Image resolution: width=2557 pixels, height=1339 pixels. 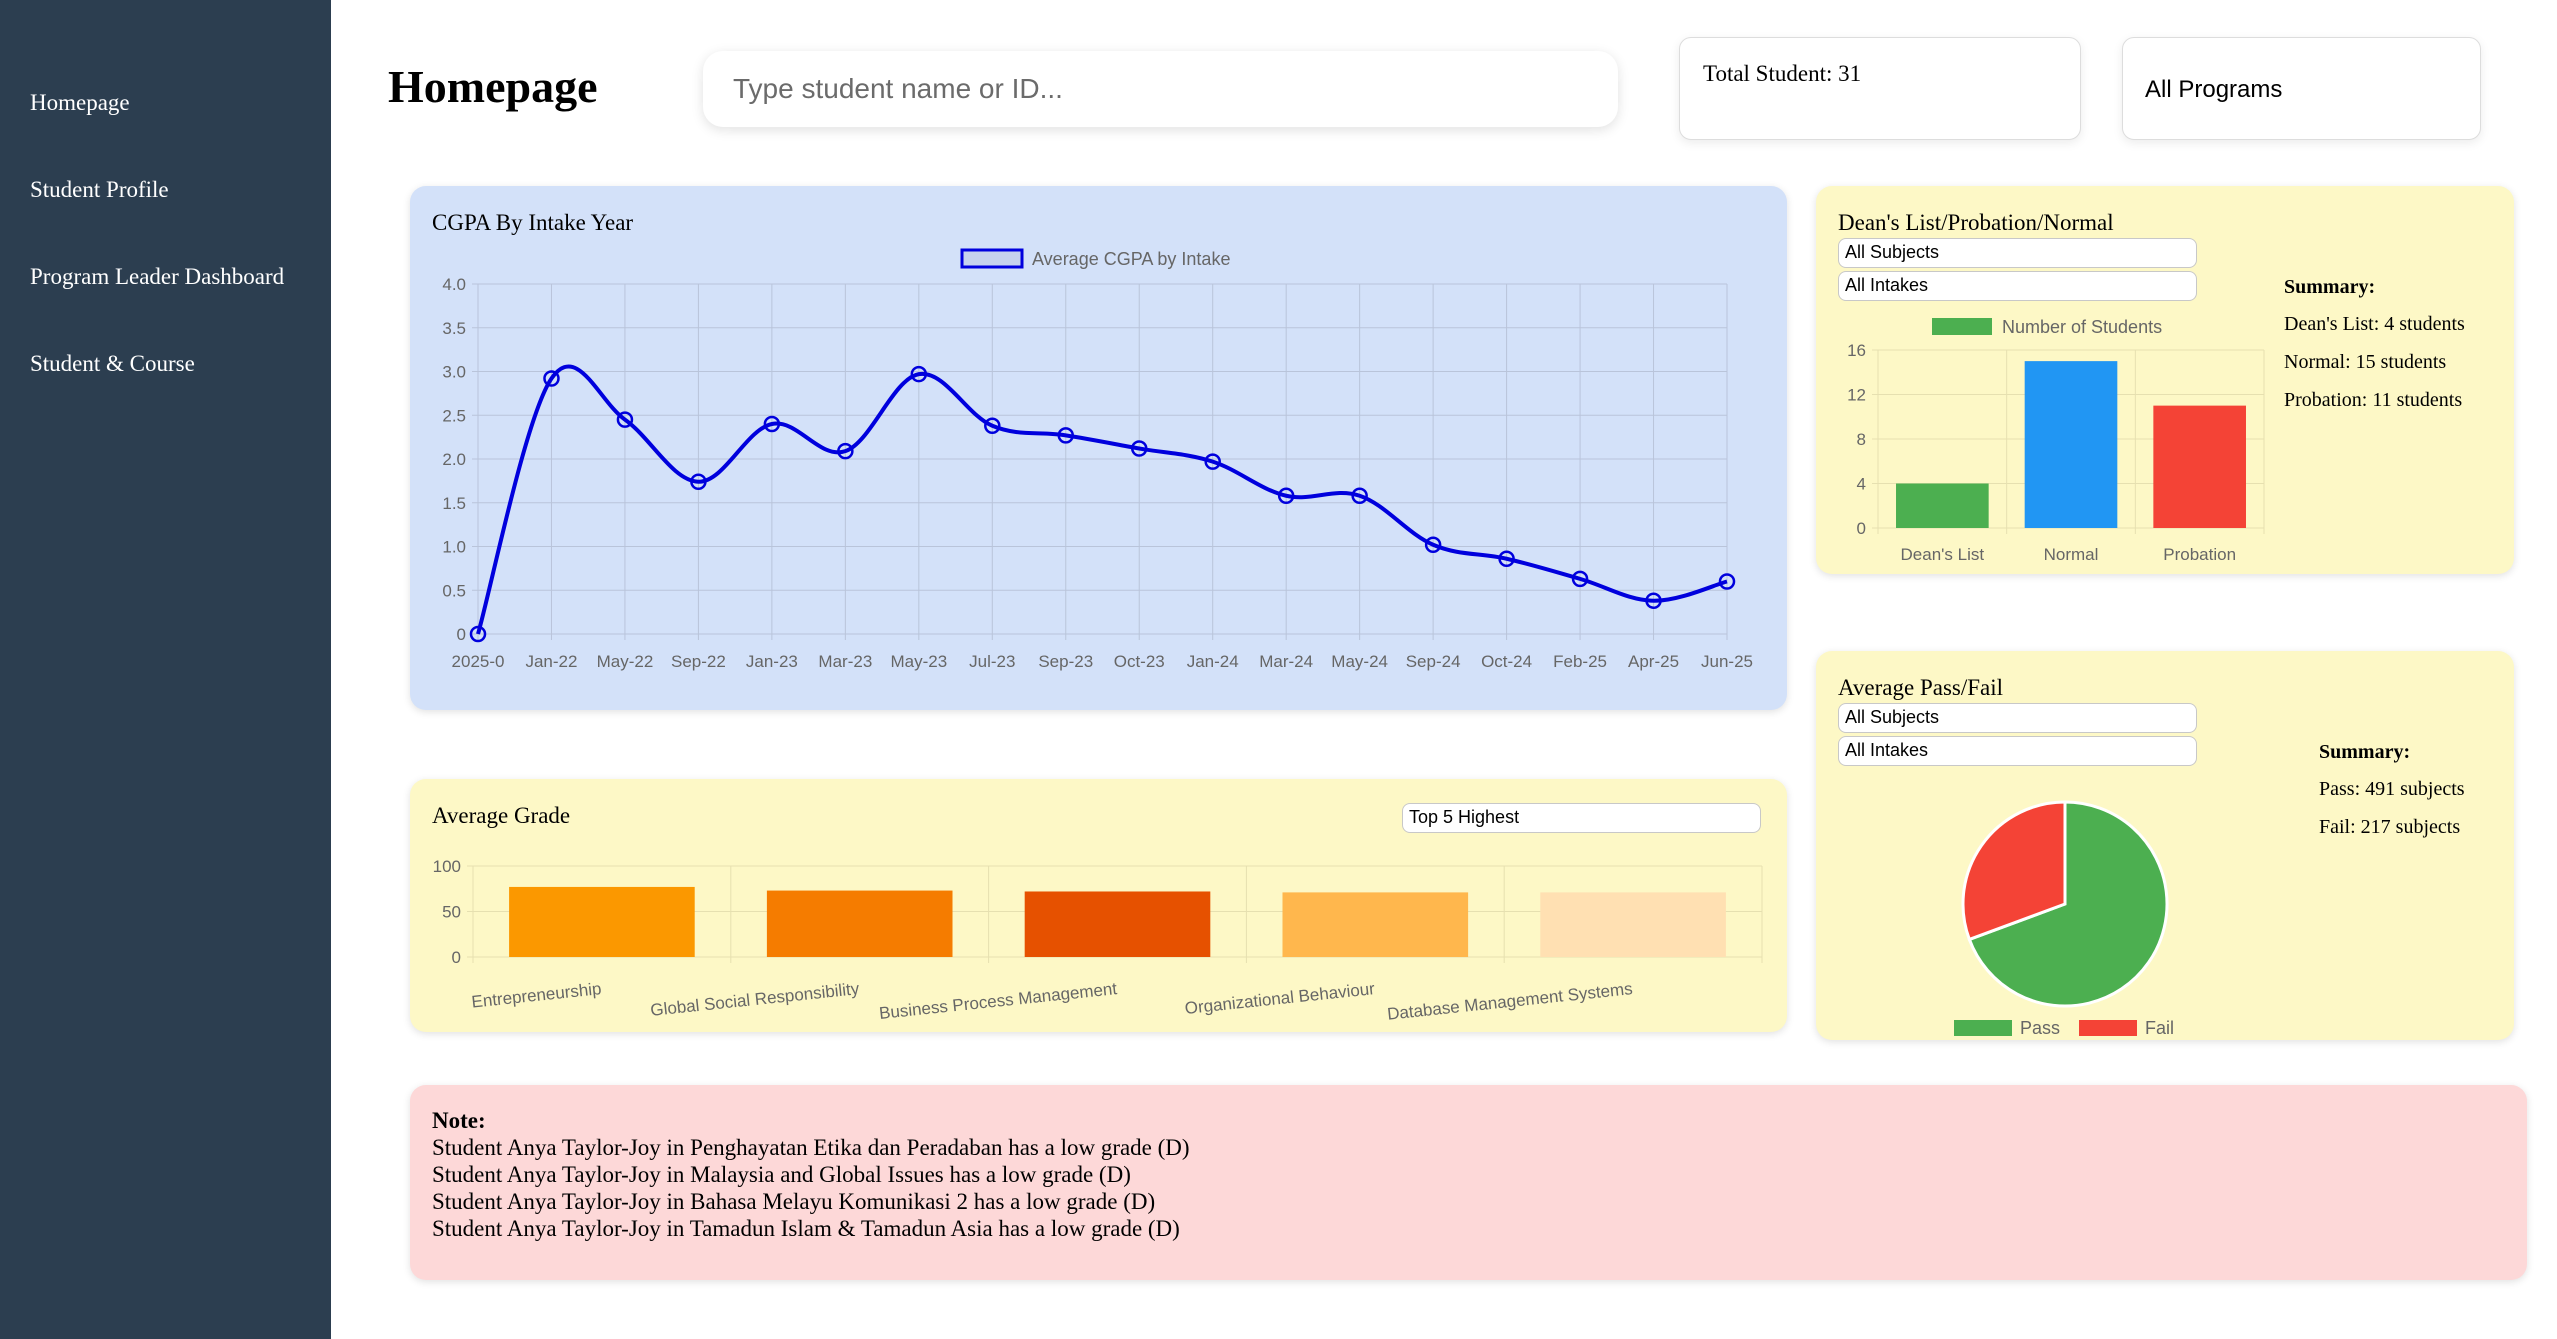 What do you see at coordinates (2199, 554) in the screenshot?
I see `x-tick-label: Probation` at bounding box center [2199, 554].